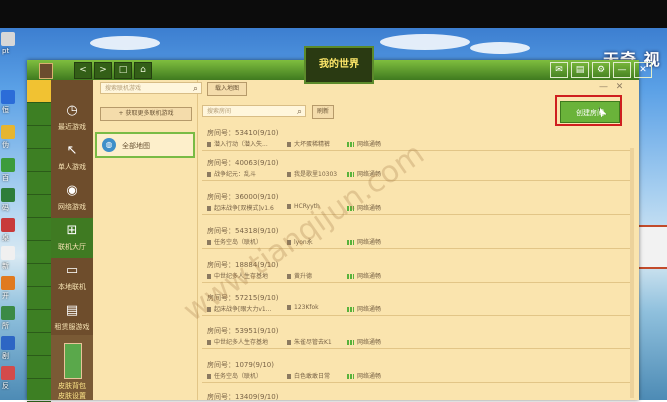 Image resolution: width=667 pixels, height=402 pixels. Describe the element at coordinates (109, 145) in the screenshot. I see `globe-map-icon: ◍` at that location.